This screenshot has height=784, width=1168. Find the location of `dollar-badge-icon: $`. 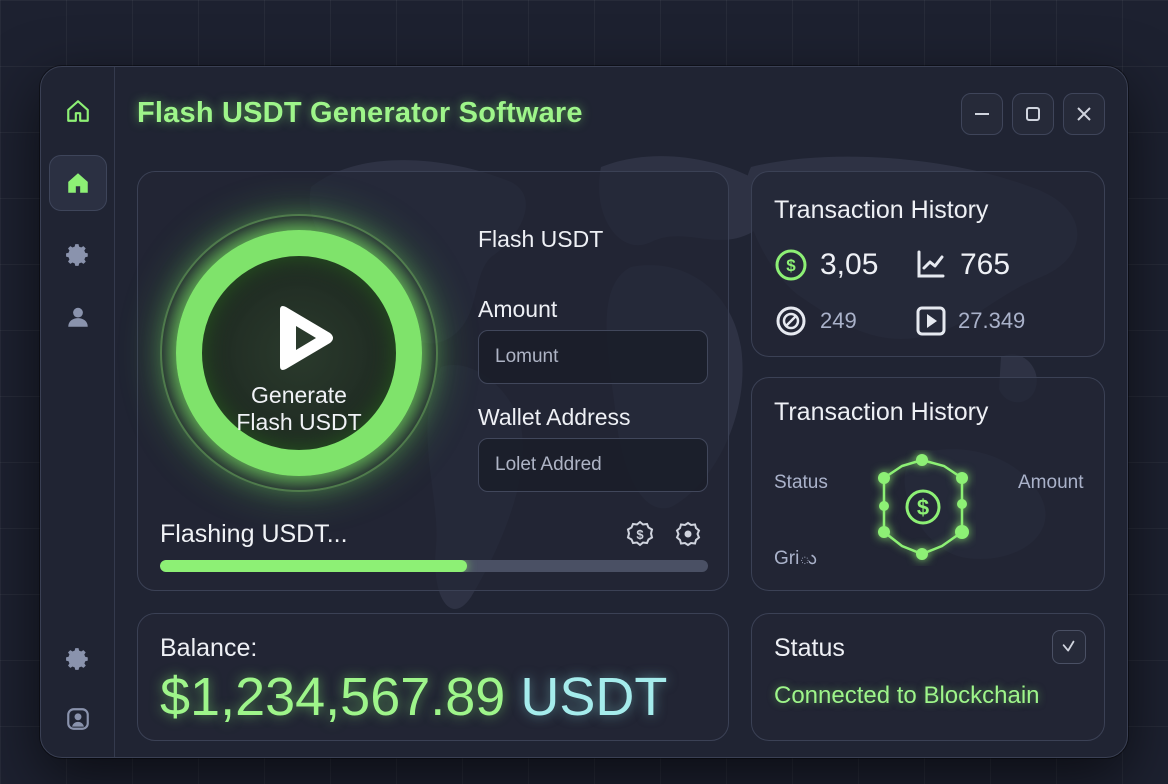

dollar-badge-icon: $ is located at coordinates (640, 534).